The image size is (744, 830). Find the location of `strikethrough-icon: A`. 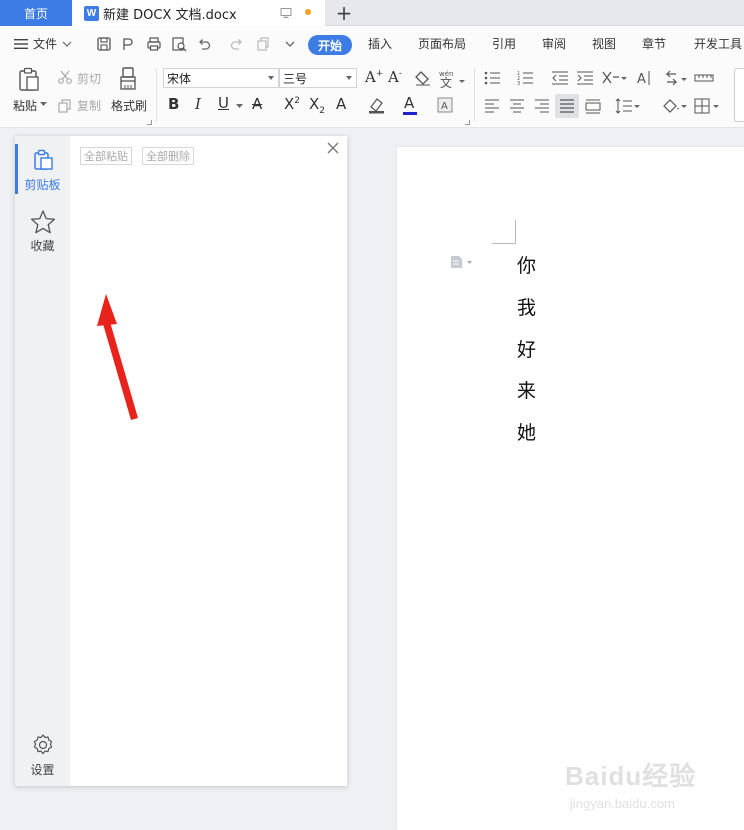

strikethrough-icon: A is located at coordinates (257, 104).